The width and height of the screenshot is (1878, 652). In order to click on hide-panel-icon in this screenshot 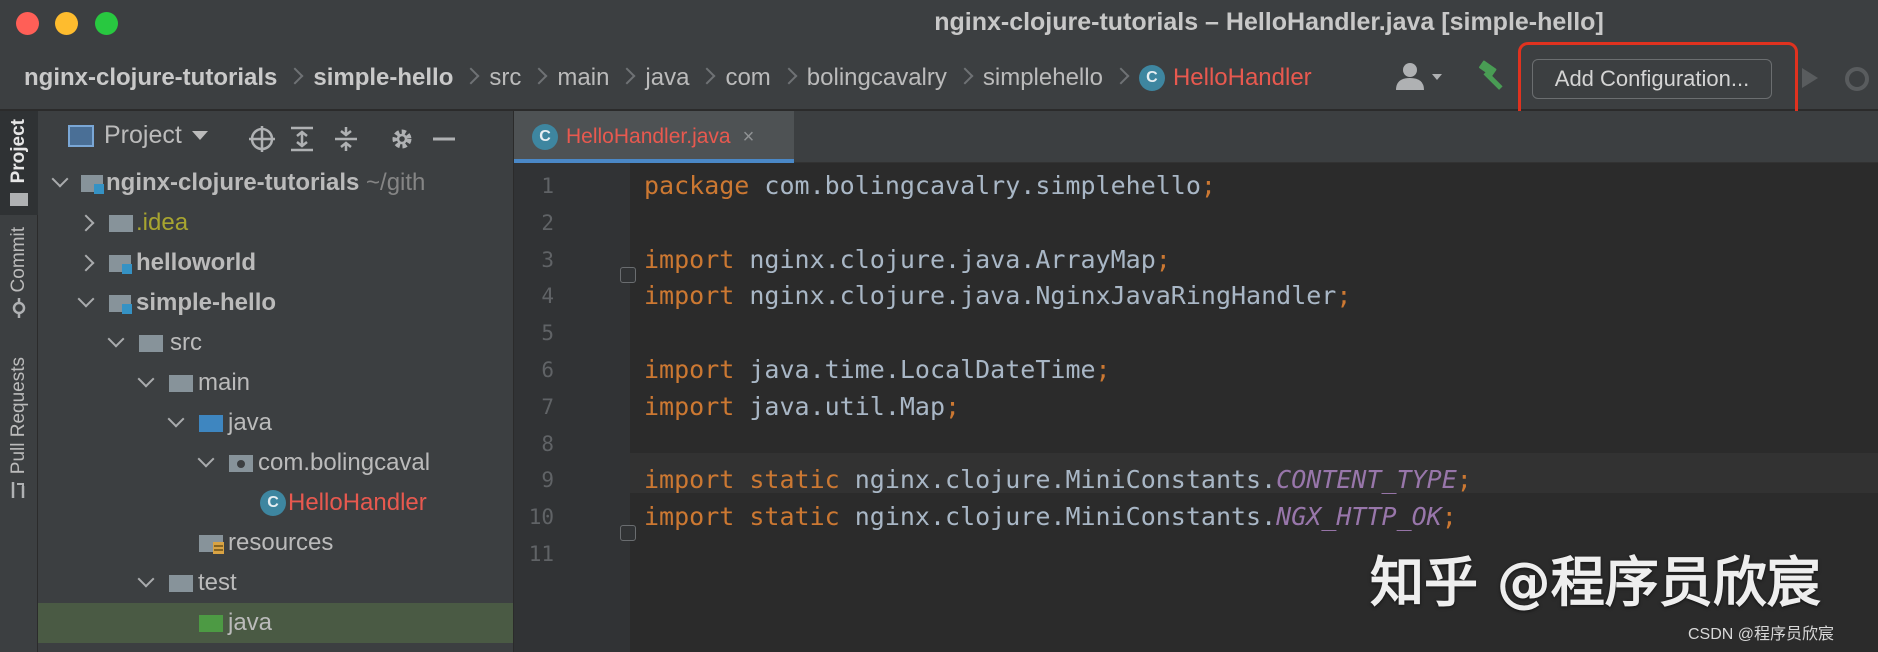, I will do `click(444, 139)`.